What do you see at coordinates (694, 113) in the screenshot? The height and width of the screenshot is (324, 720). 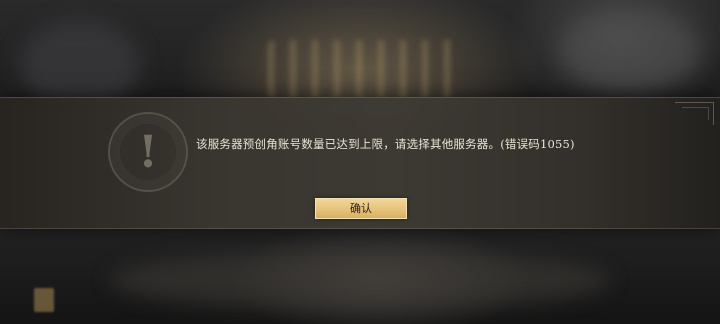 I see `corner-ornament` at bounding box center [694, 113].